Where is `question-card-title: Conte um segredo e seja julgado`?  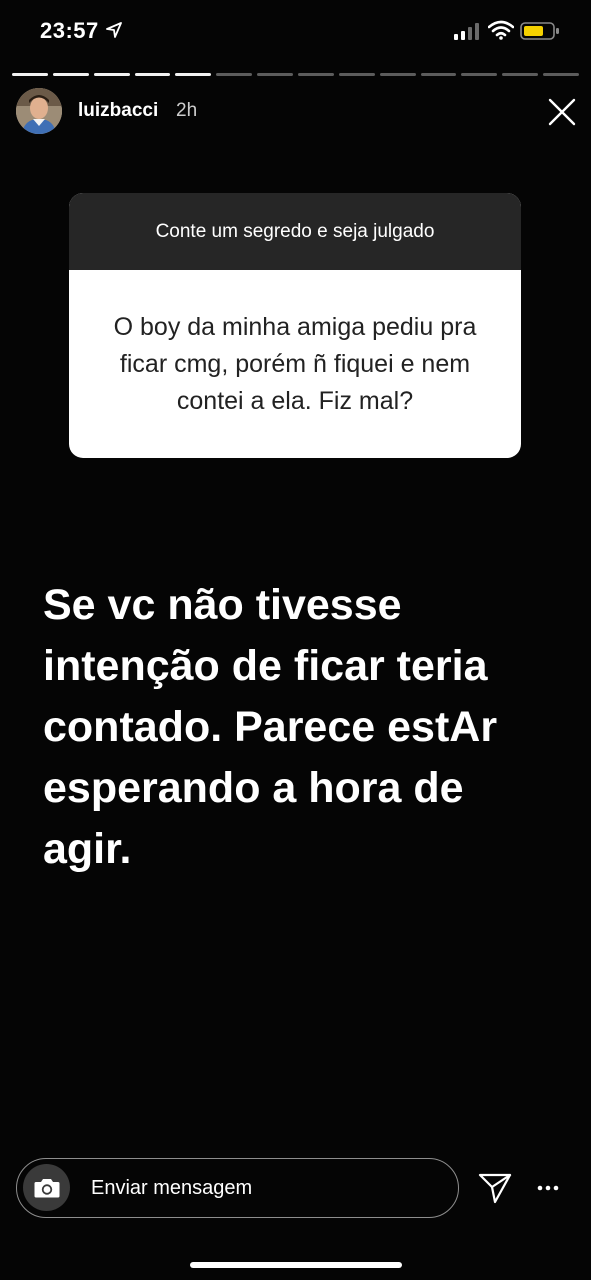 question-card-title: Conte um segredo e seja julgado is located at coordinates (295, 231).